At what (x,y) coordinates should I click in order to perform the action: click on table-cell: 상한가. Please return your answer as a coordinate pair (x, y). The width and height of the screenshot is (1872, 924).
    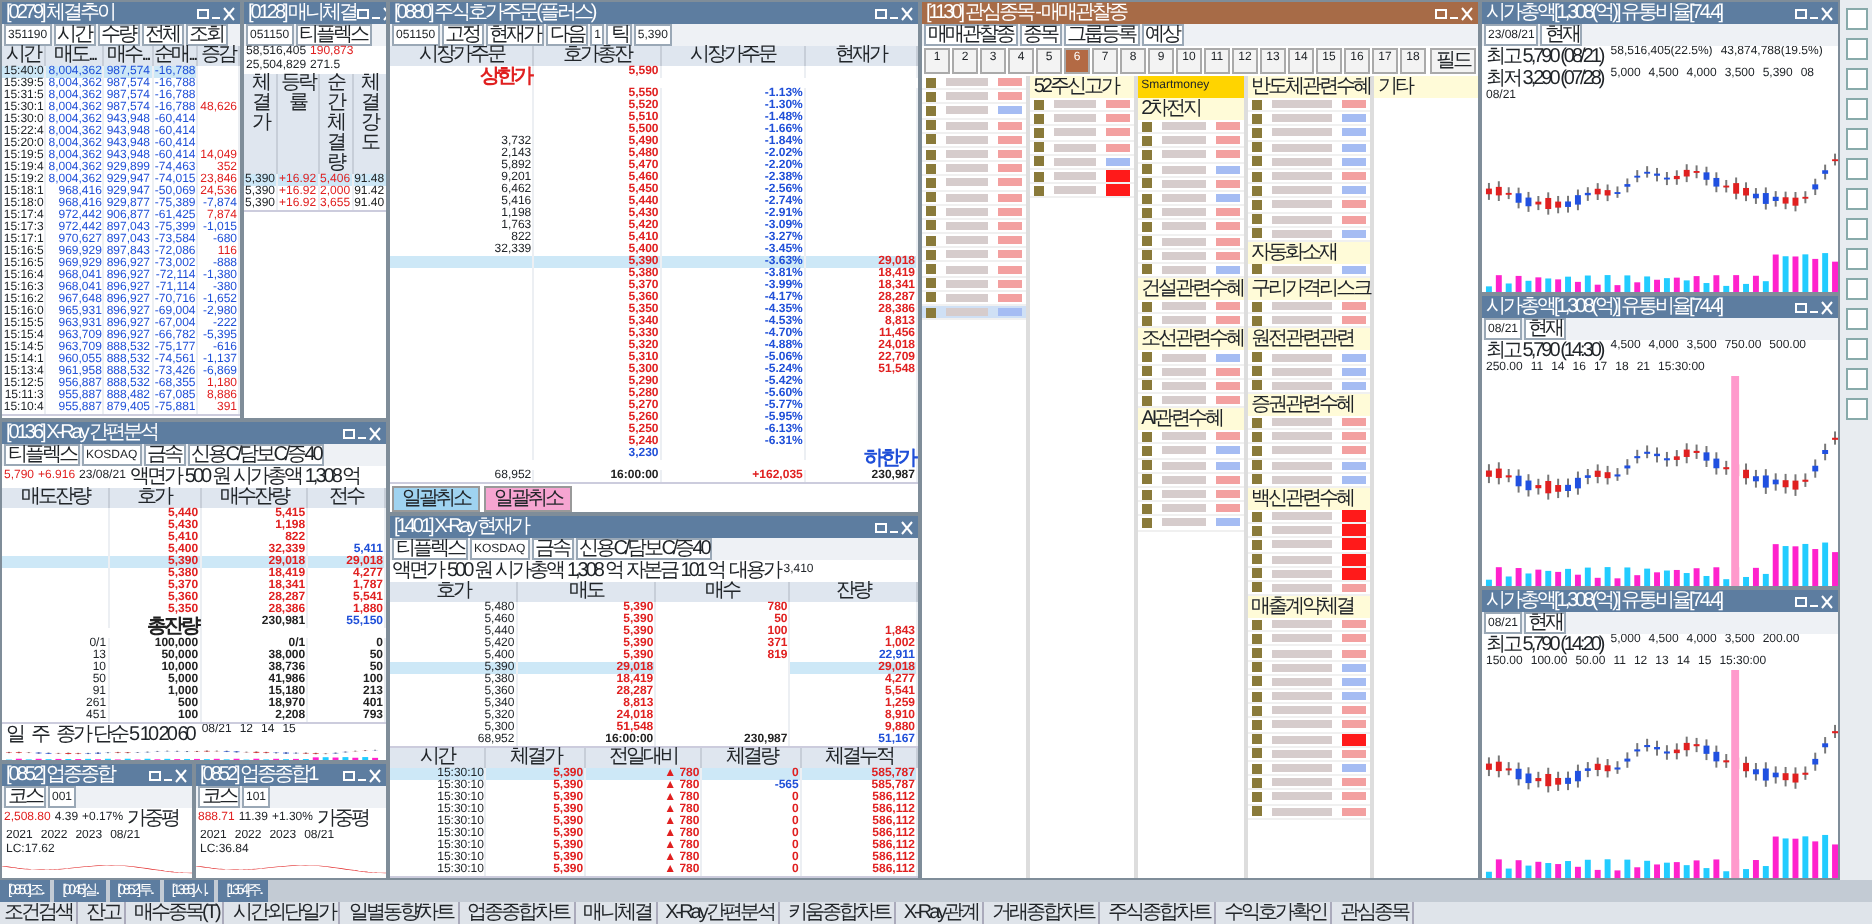
    Looking at the image, I should click on (462, 77).